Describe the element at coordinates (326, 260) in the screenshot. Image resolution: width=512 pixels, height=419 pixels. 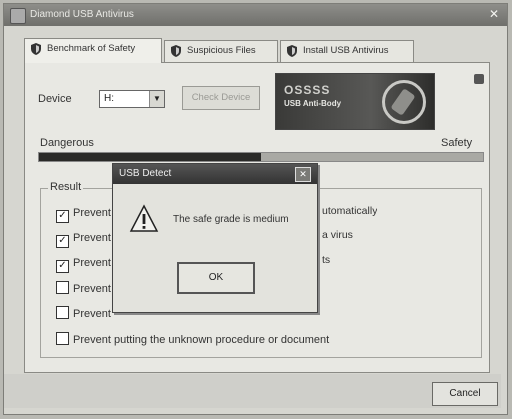
I see `result-item-text-tail: ts` at that location.